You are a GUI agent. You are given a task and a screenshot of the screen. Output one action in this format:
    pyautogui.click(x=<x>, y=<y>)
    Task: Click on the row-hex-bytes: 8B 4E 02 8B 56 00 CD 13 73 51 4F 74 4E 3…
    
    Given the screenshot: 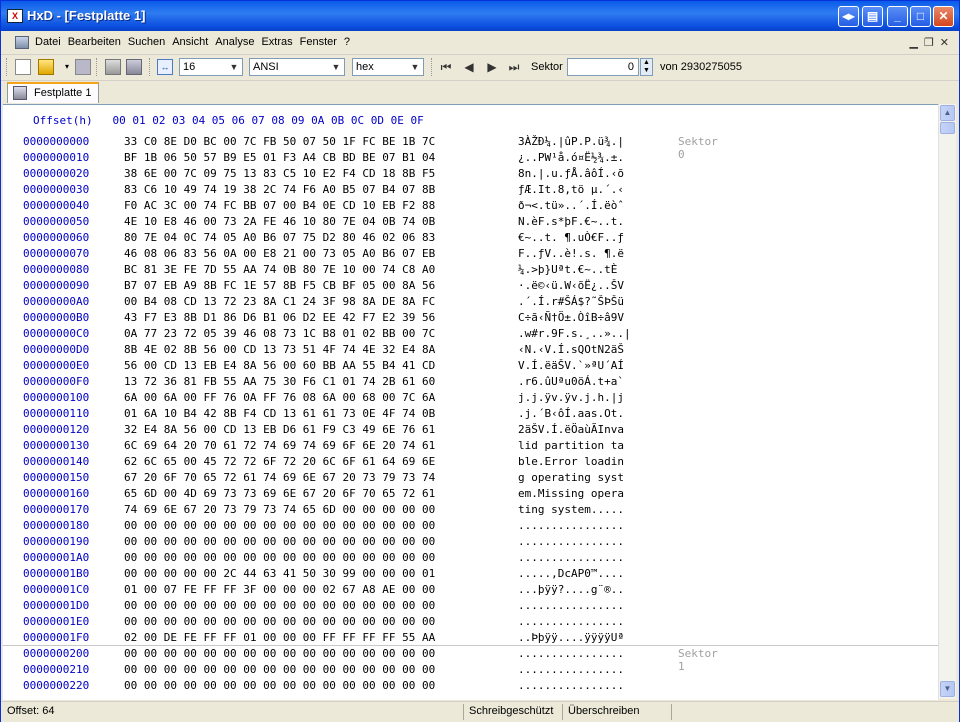 What is the action you would take?
    pyautogui.click(x=279, y=349)
    